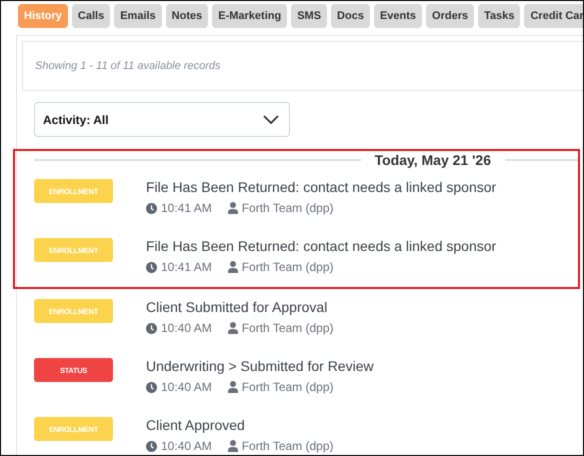  I want to click on tab: Notes, so click(187, 16).